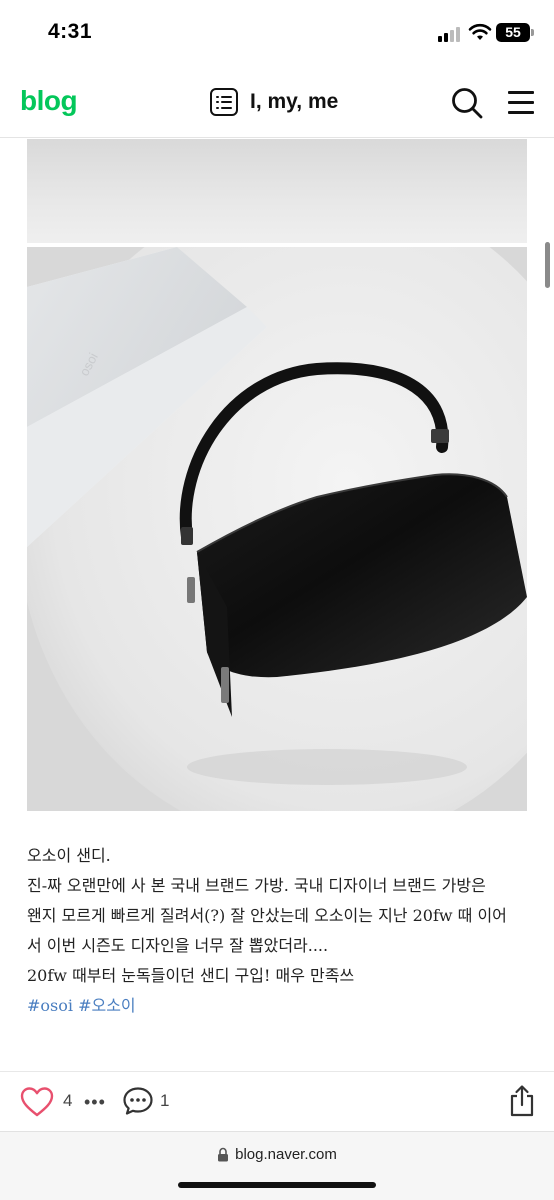  I want to click on wifi-icon, so click(480, 31).